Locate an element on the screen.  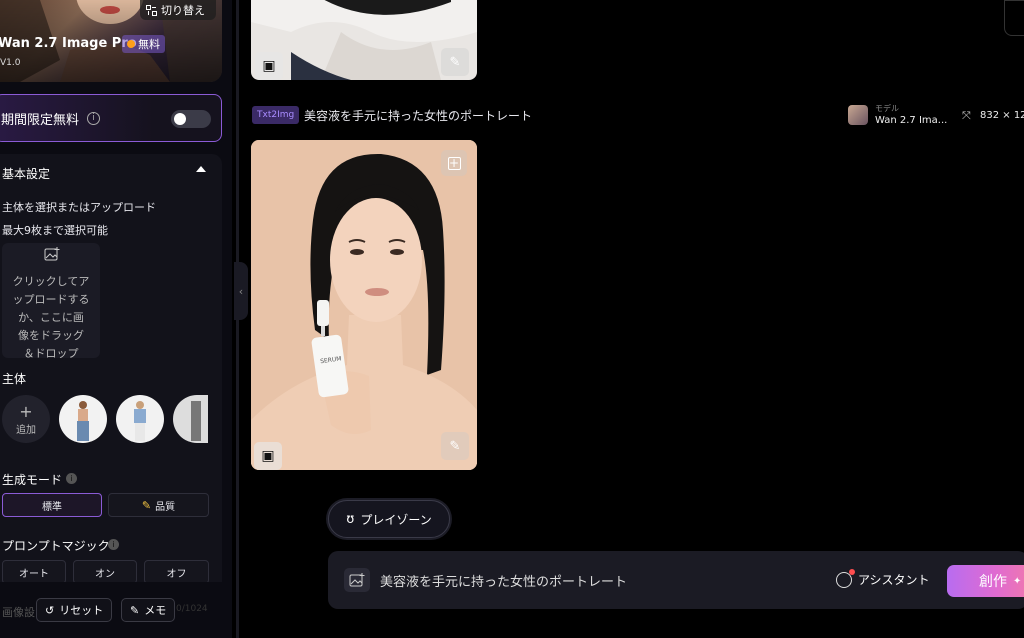
collapse-section-icon is located at coordinates (201, 169).